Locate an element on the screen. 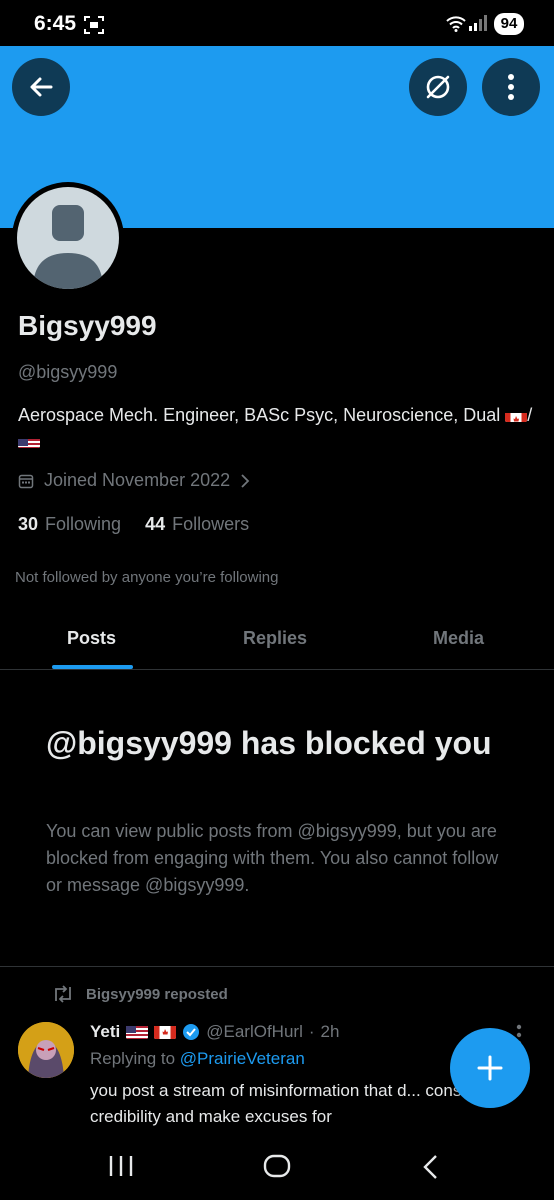 This screenshot has width=554, height=1200. recents-button is located at coordinates (121, 1168).